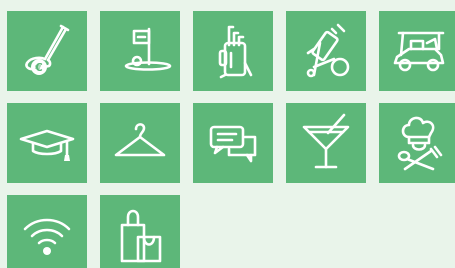  Describe the element at coordinates (38, 67) in the screenshot. I see `euro-symbol: €` at that location.